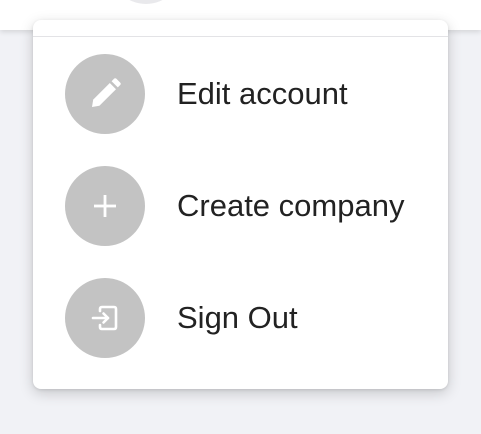  Describe the element at coordinates (240, 36) in the screenshot. I see `menu-divider` at that location.